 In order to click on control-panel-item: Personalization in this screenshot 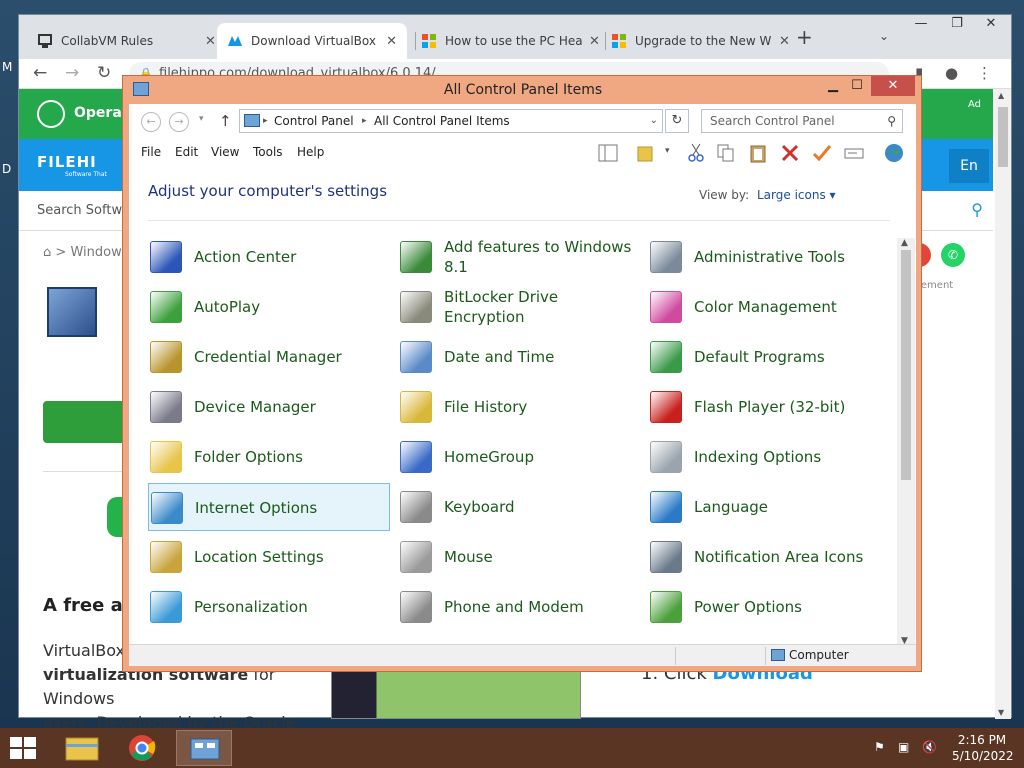, I will do `click(269, 607)`.